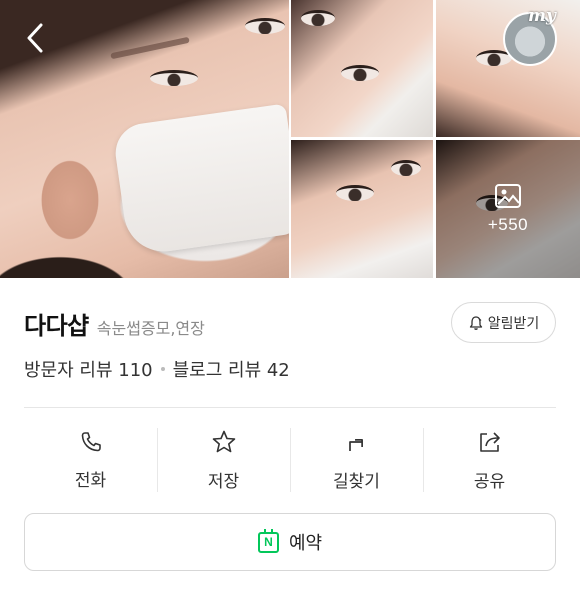 The height and width of the screenshot is (598, 580). What do you see at coordinates (150, 48) in the screenshot?
I see `eyebrow` at bounding box center [150, 48].